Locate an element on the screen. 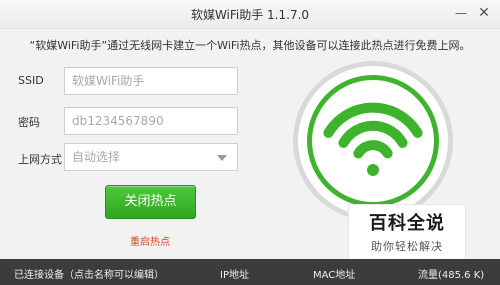 This screenshot has height=285, width=500. connected-devices-header: 已连接设备（点击名称可以编辑） is located at coordinates (89, 273).